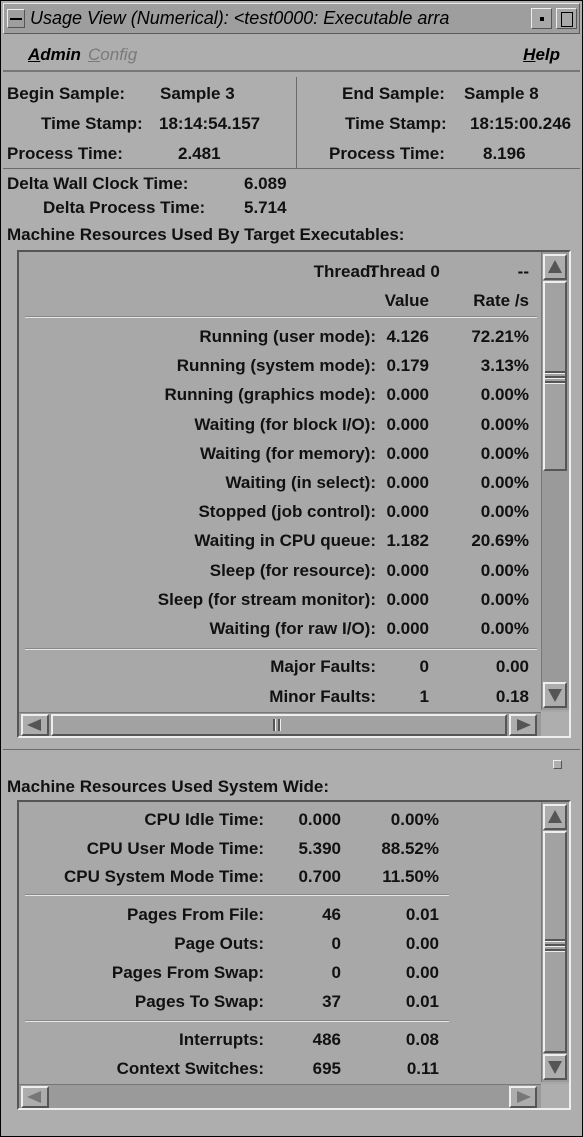 Image resolution: width=583 pixels, height=1137 pixels. I want to click on menu-help: Help, so click(541, 55).